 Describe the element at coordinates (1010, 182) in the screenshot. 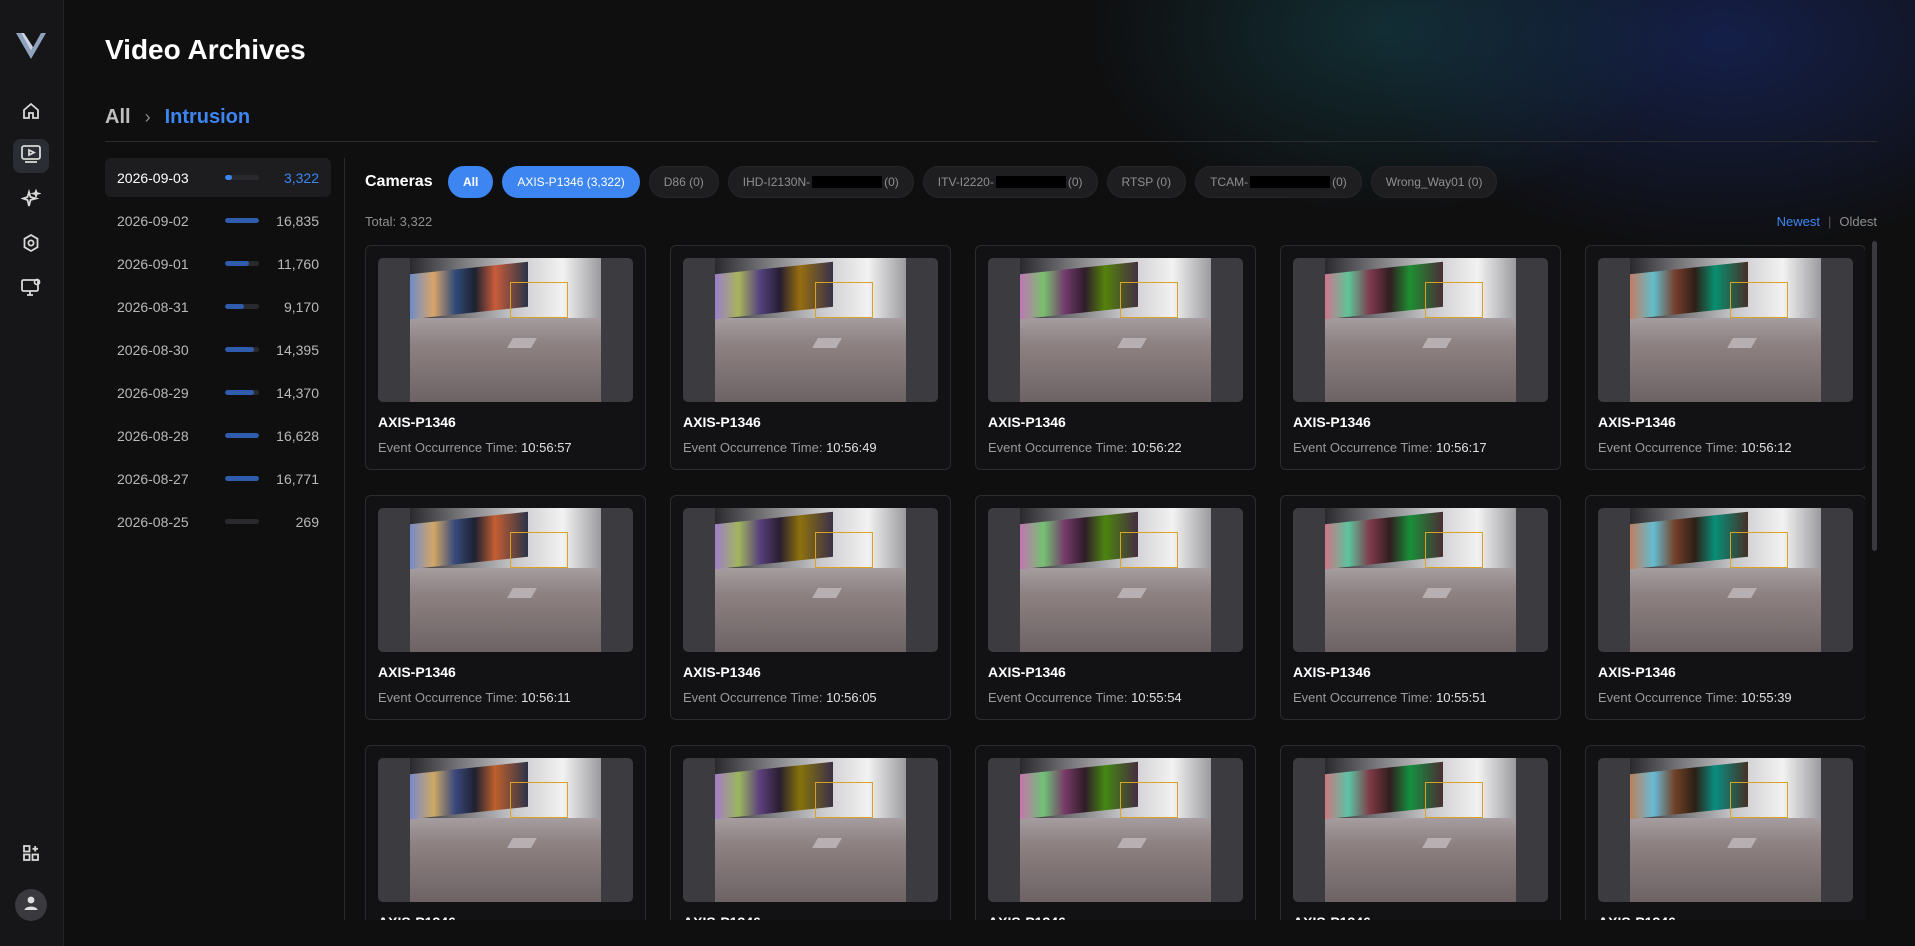

I see `filter-chip: ITV-I2220- (0)` at that location.